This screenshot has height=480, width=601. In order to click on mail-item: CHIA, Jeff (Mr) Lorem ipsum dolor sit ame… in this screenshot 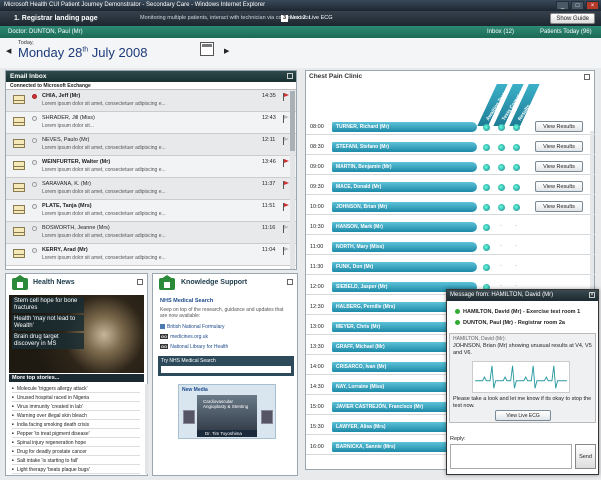, I will do `click(151, 101)`.